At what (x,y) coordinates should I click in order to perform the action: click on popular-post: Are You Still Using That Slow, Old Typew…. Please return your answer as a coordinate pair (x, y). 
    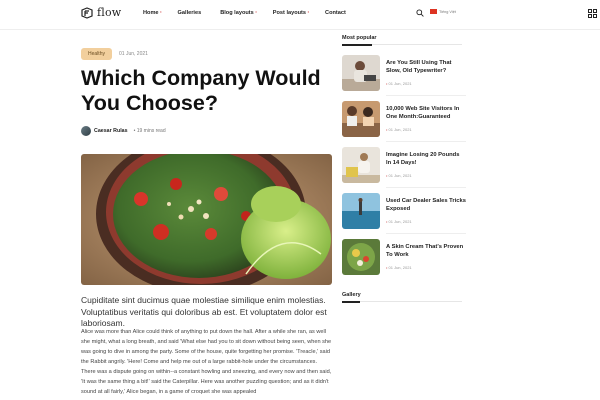
    Looking at the image, I should click on (404, 75).